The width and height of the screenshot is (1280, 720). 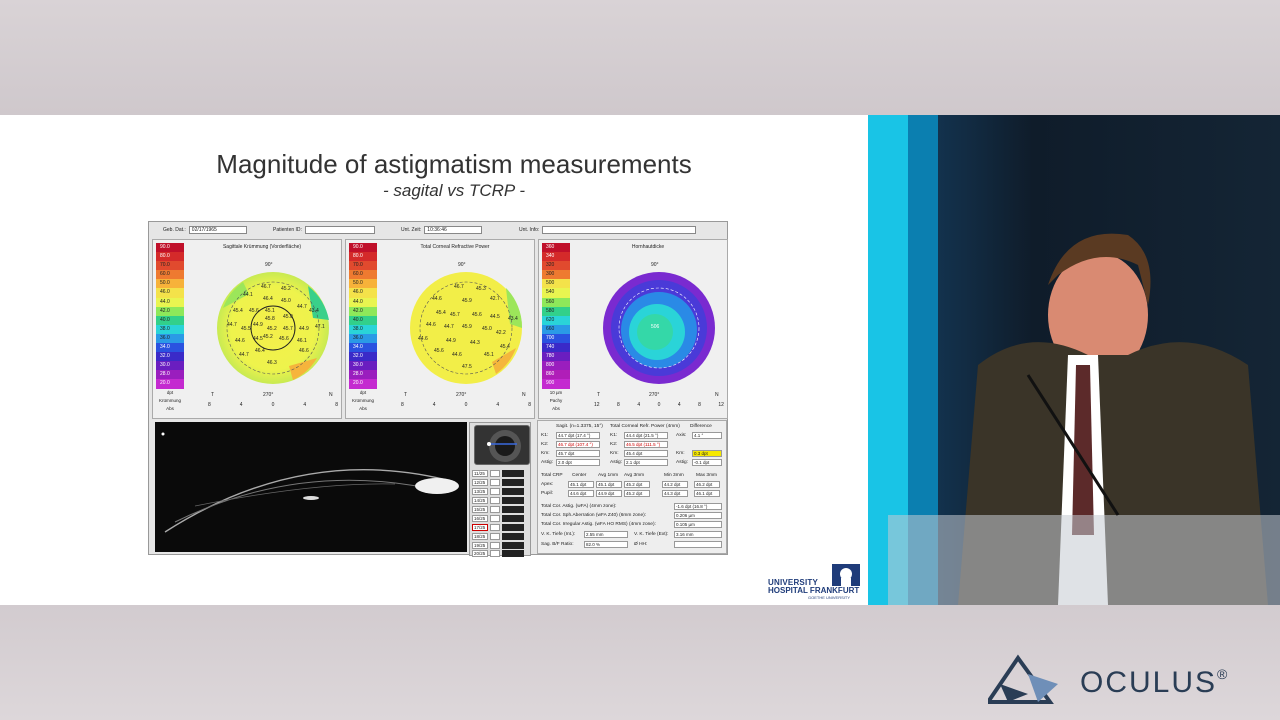 I want to click on svg-text: 44.7, so click(x=232, y=325).